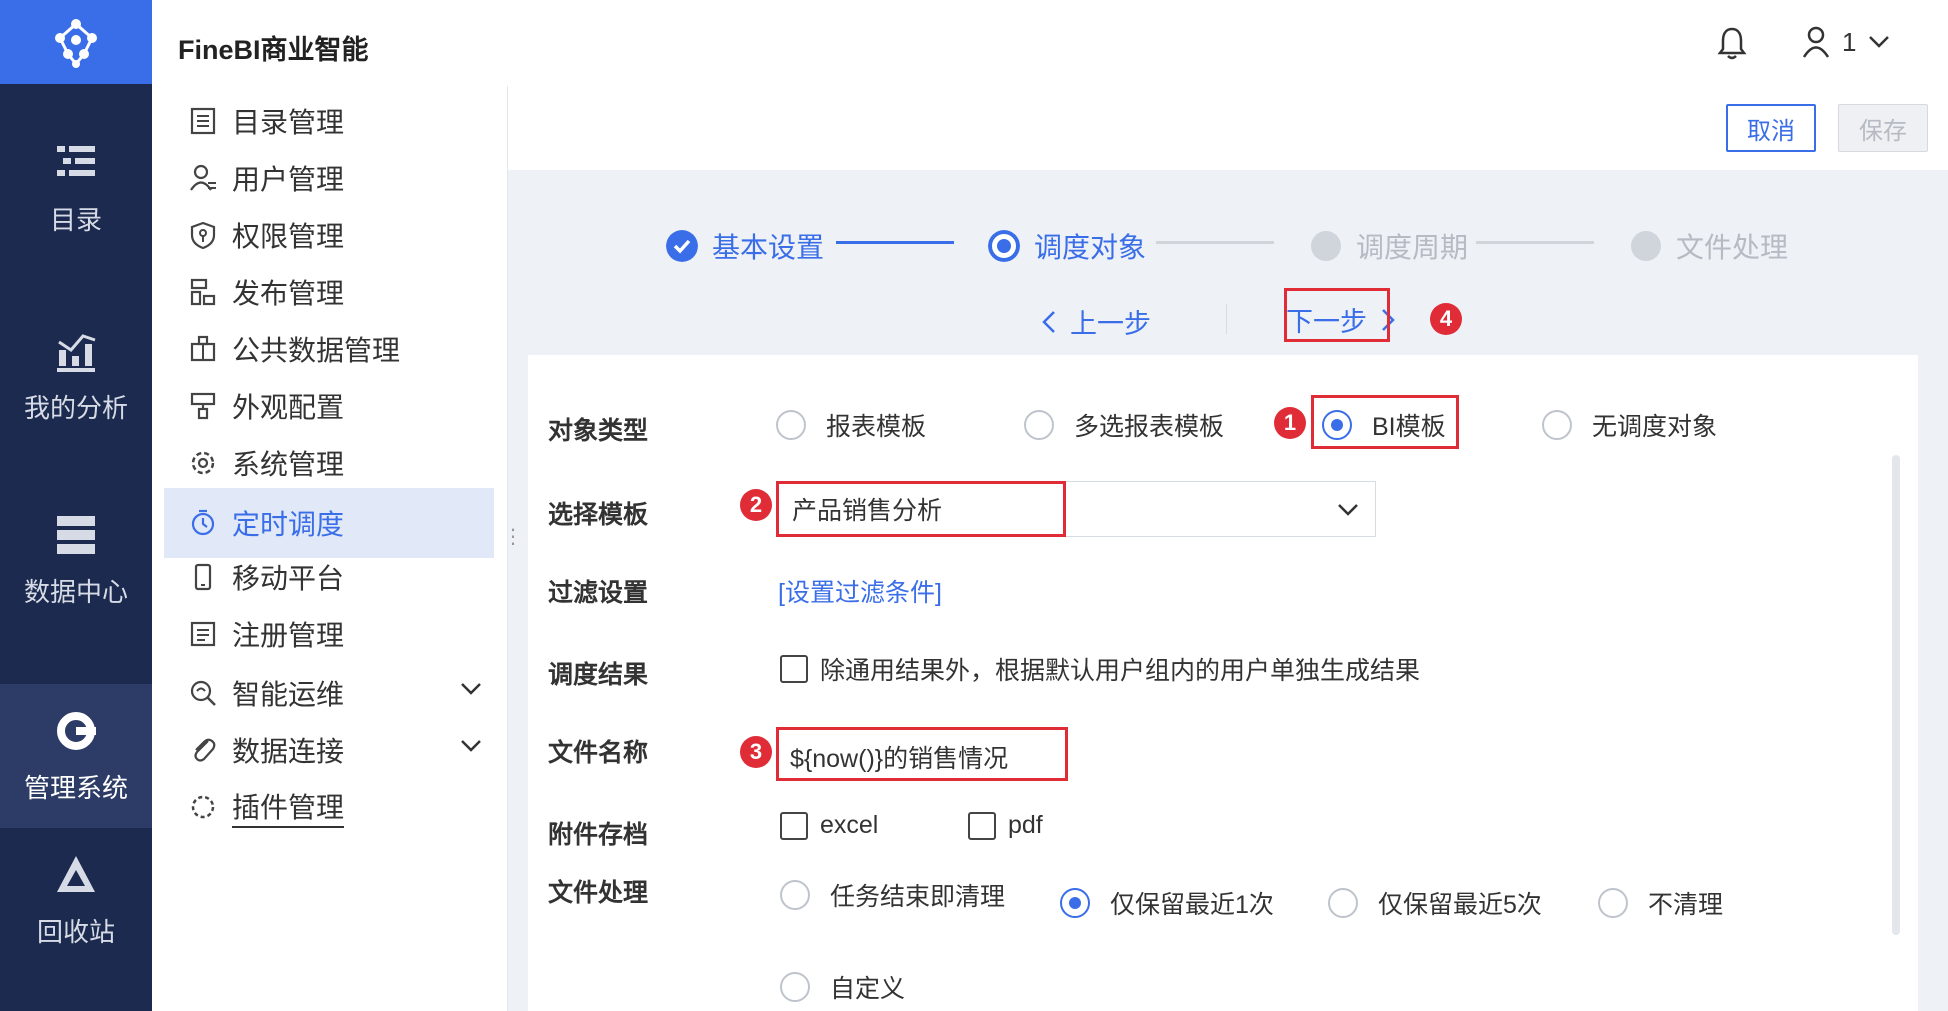 This screenshot has height=1011, width=1948. Describe the element at coordinates (1228, 128) in the screenshot. I see `action-bar: 取消 保存` at that location.